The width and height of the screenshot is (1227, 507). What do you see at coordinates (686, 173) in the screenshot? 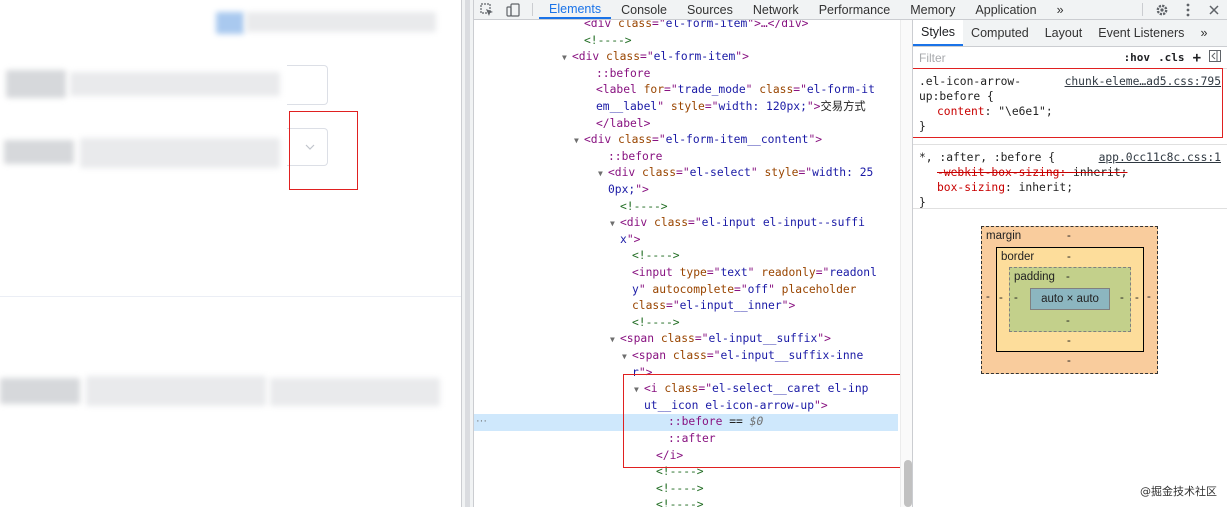
I see `dom-tree-line: ▼ <div class="el-select" style="width: 25` at bounding box center [686, 173].